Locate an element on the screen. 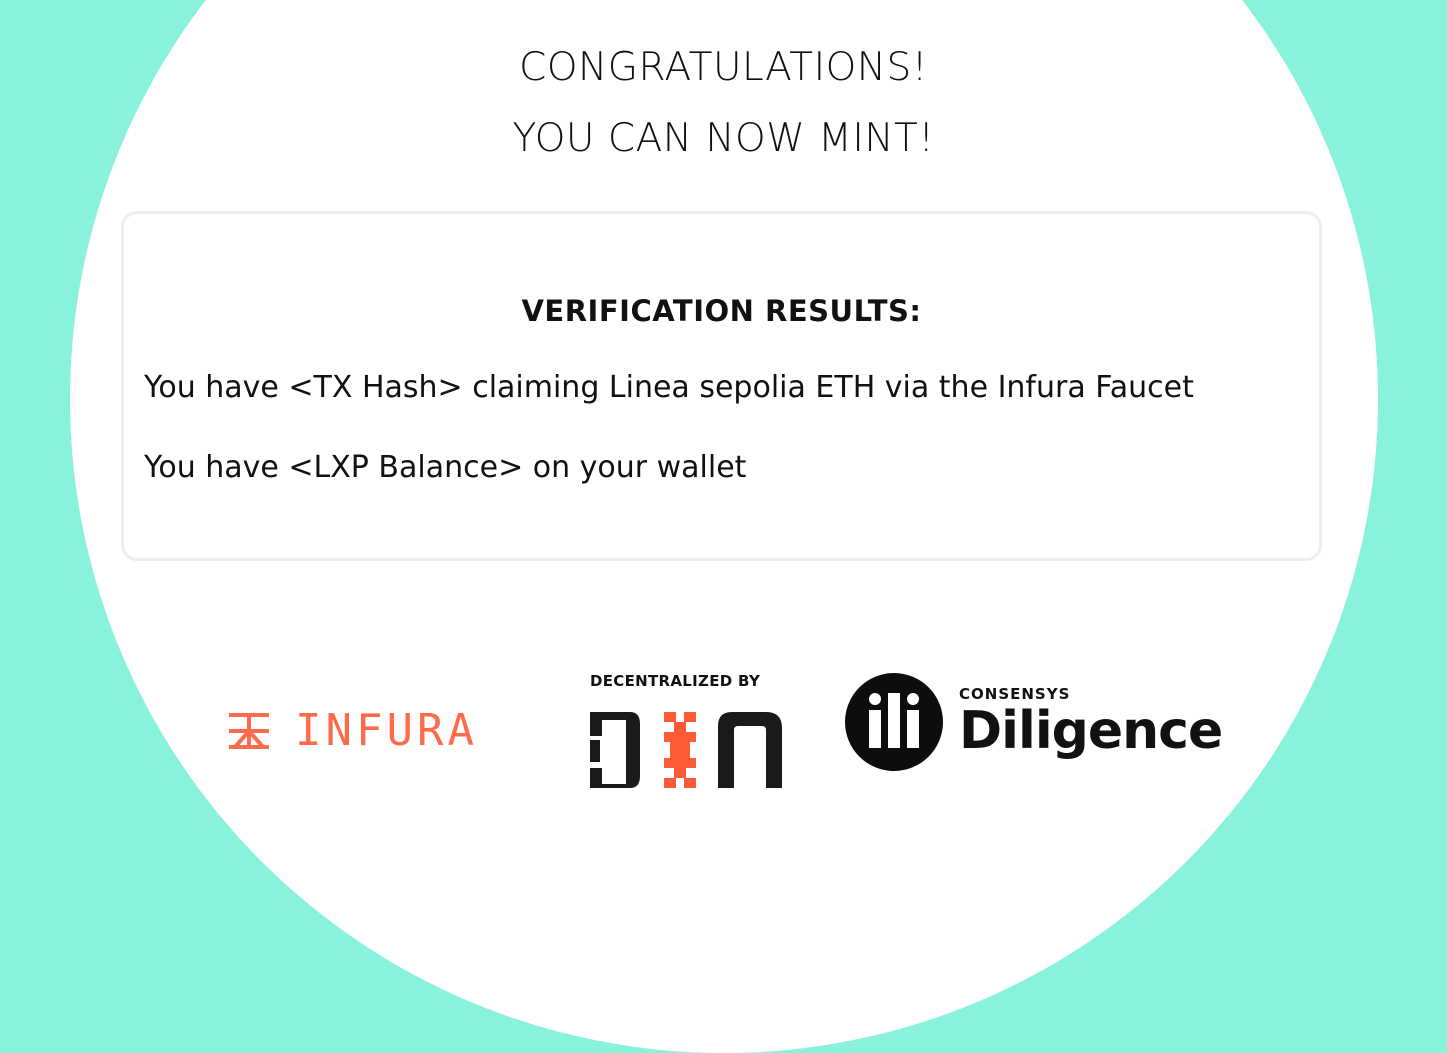 Image resolution: width=1447 pixels, height=1053 pixels. din-label: DECENTRALIZED BY is located at coordinates (675, 681).